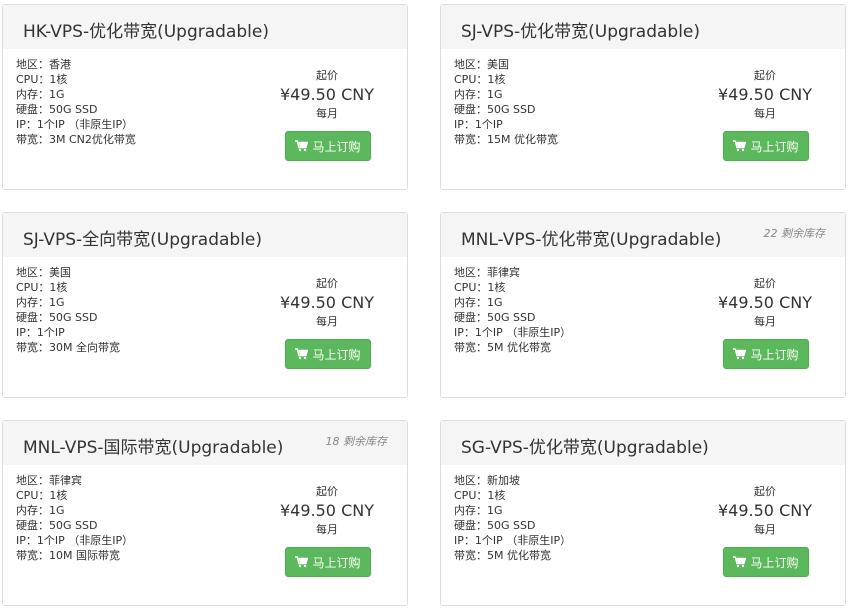 The width and height of the screenshot is (858, 612). I want to click on spec-bandwidth: 带宽：3M CN2优化带宽, so click(76, 139).